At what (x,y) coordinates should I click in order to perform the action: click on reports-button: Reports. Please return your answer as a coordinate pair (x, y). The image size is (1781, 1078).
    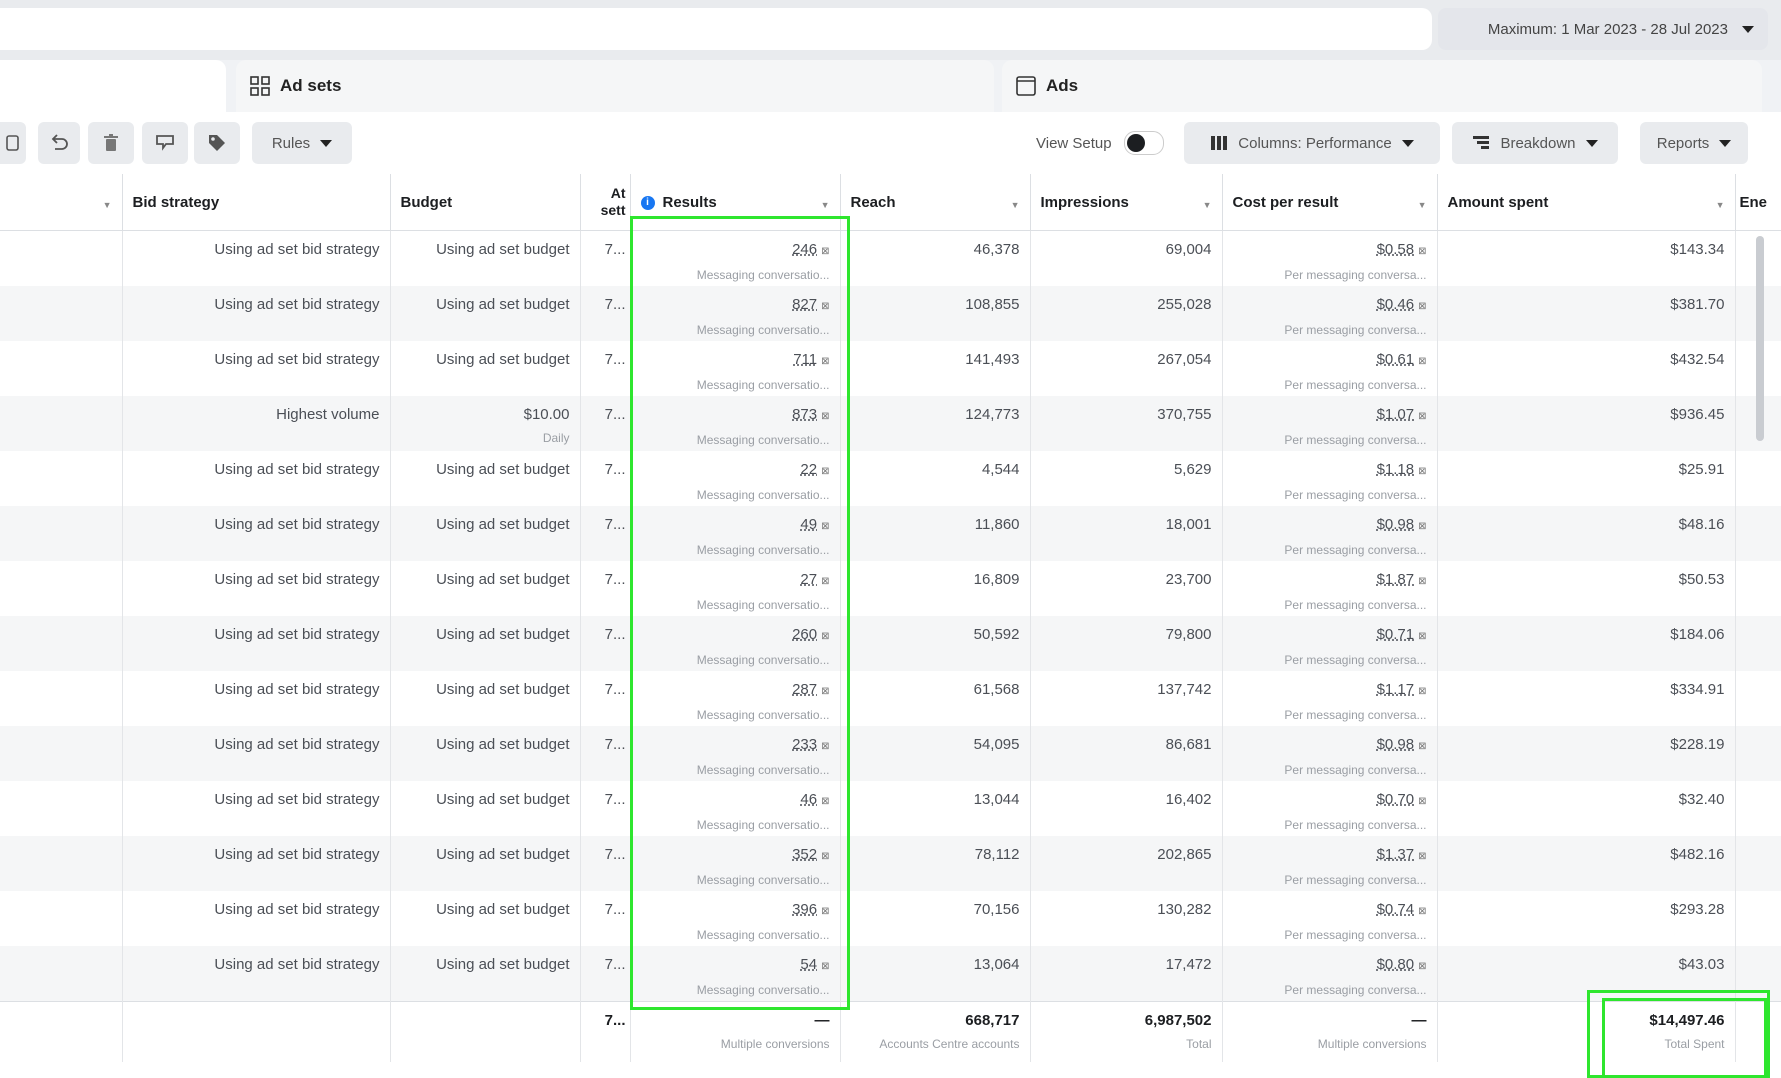
    Looking at the image, I should click on (1694, 143).